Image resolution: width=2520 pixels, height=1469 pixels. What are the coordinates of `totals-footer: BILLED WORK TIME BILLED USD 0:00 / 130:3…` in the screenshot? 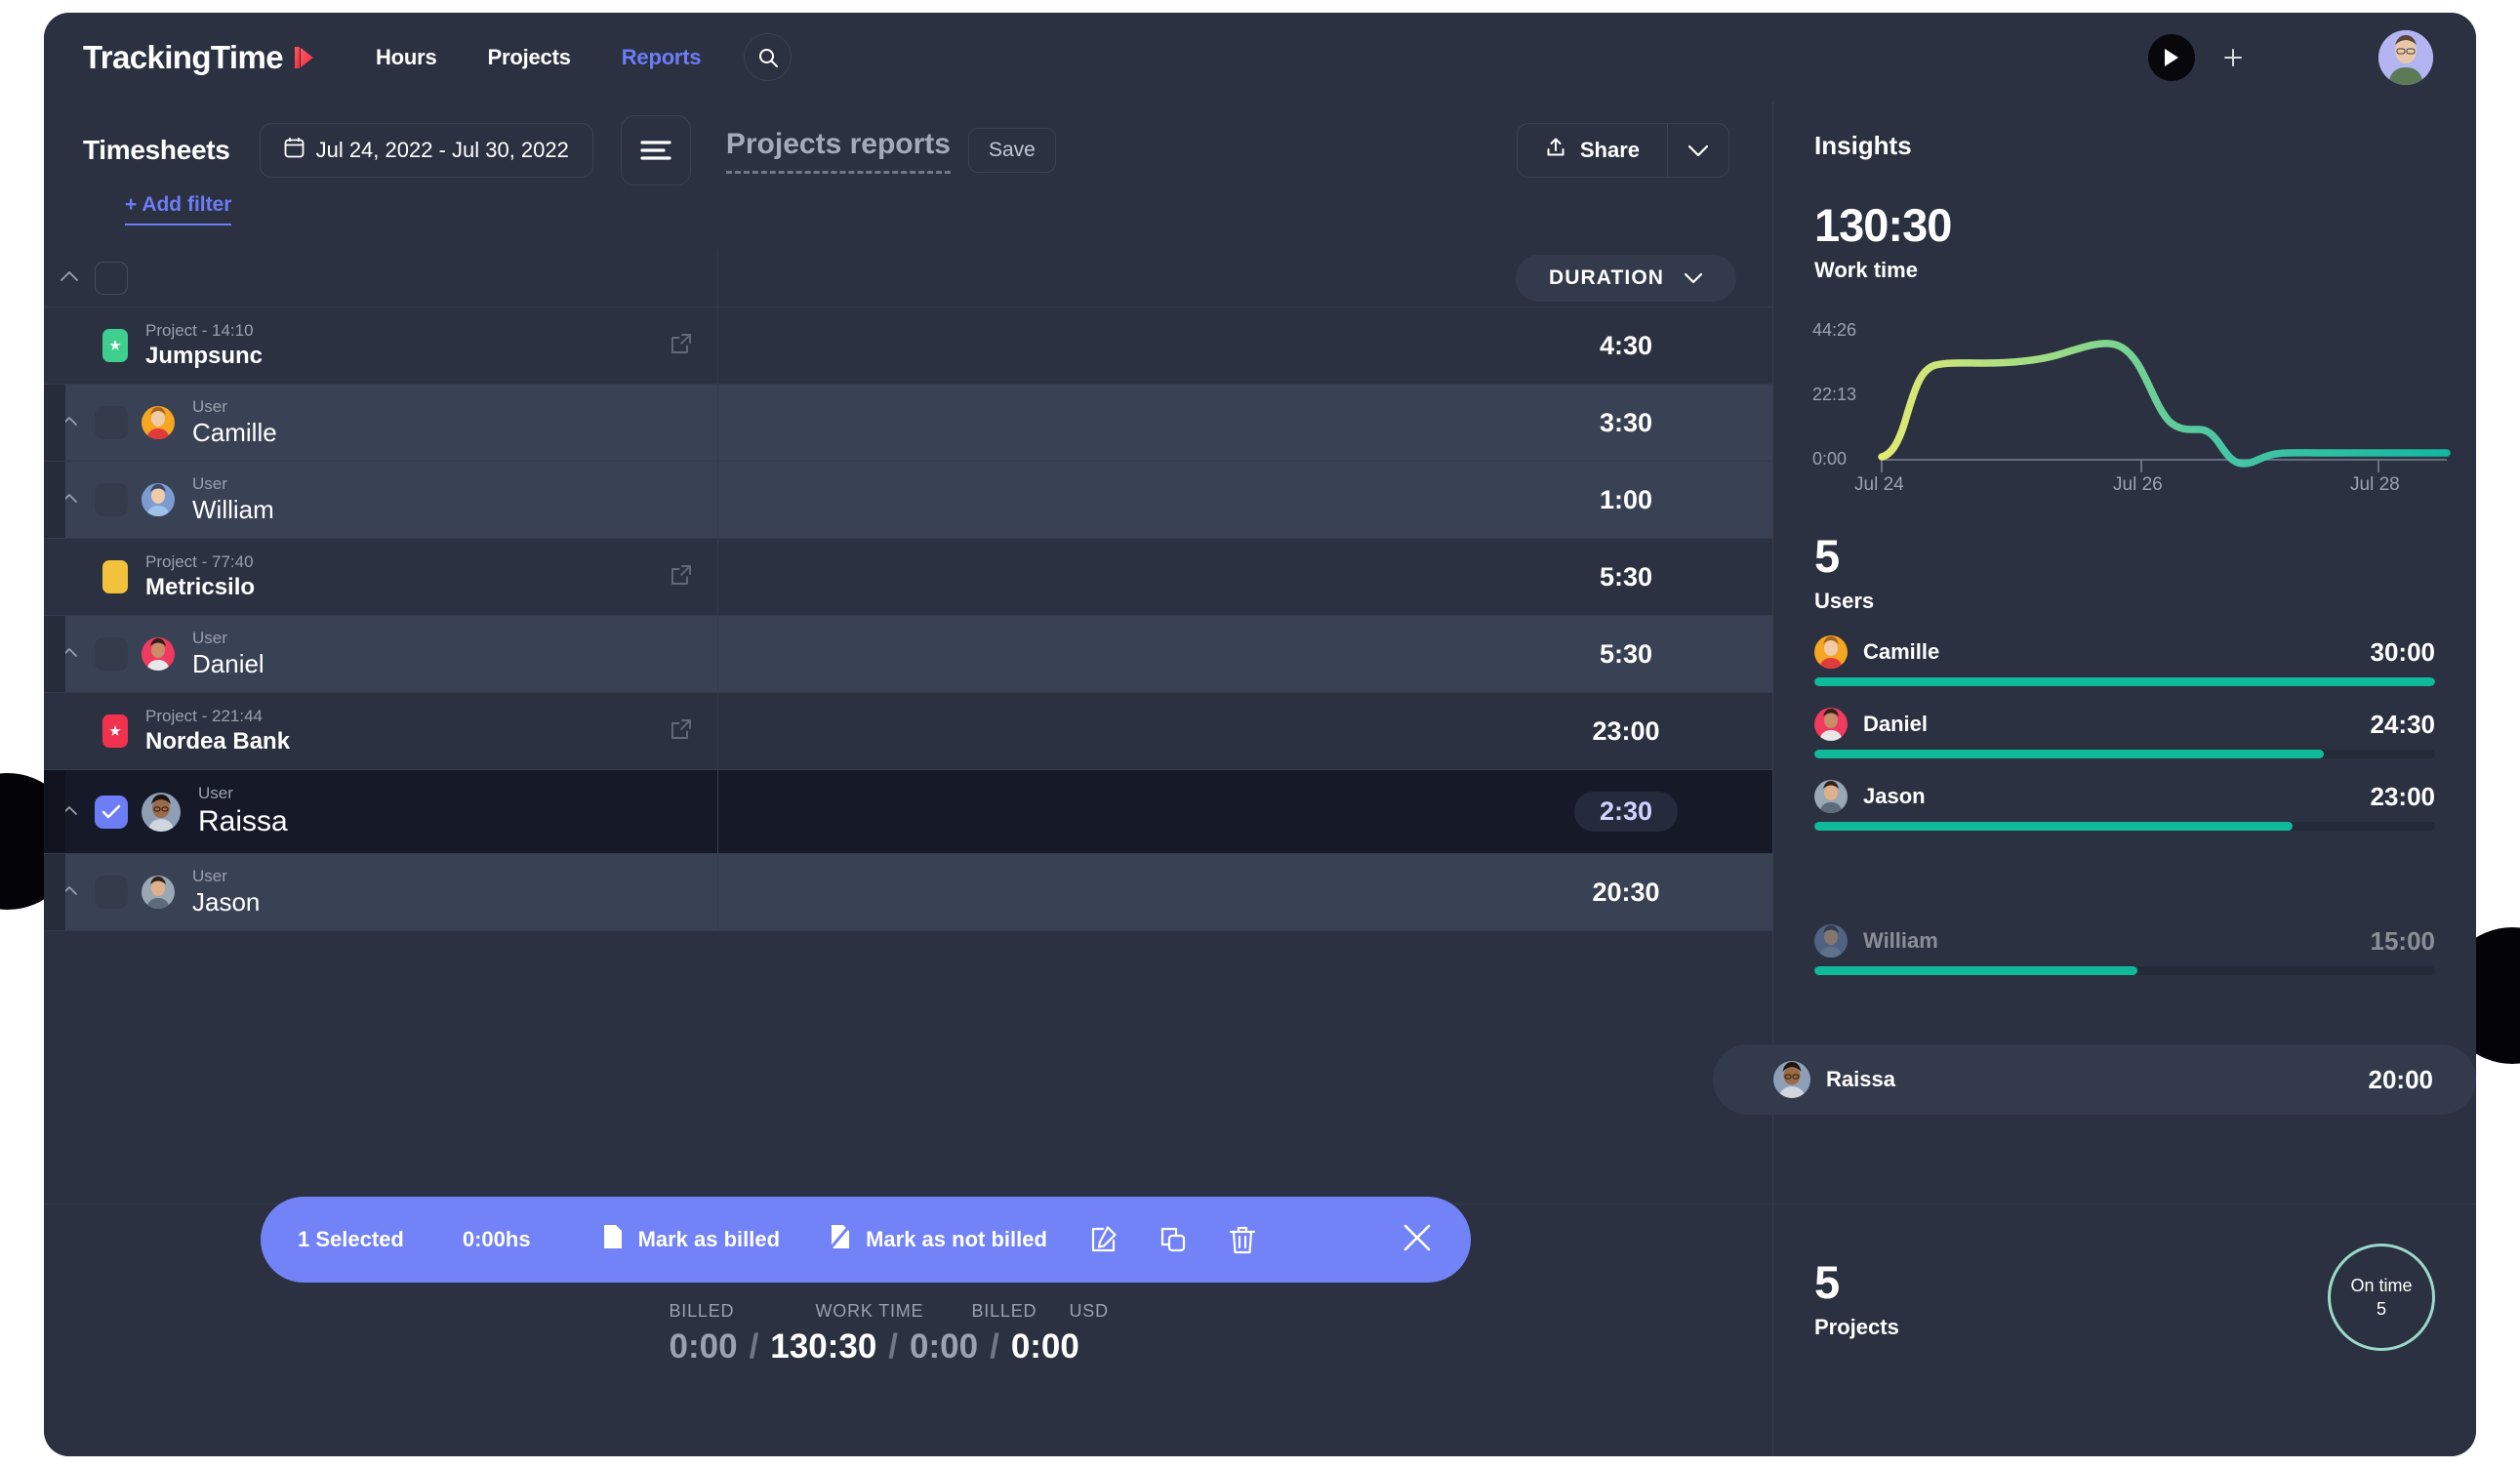 It's located at (908, 1334).